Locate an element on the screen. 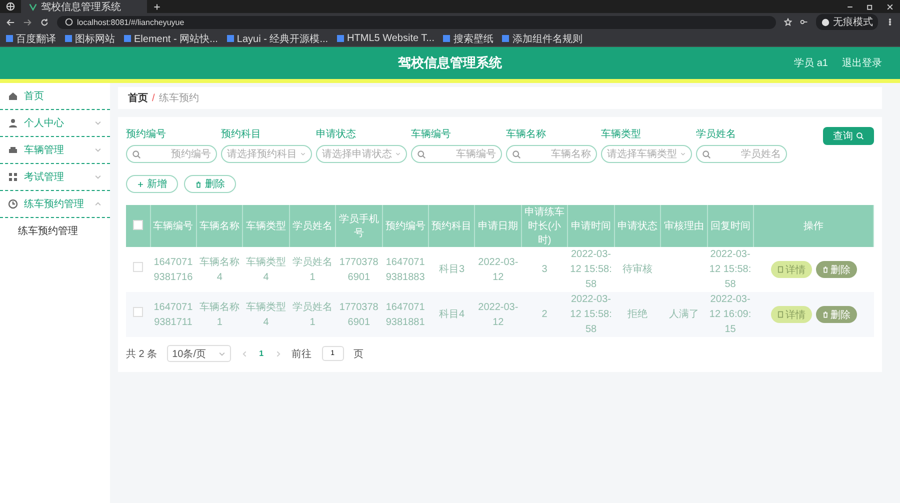 This screenshot has width=900, height=503. filter-label: 车辆类型 is located at coordinates (621, 134).